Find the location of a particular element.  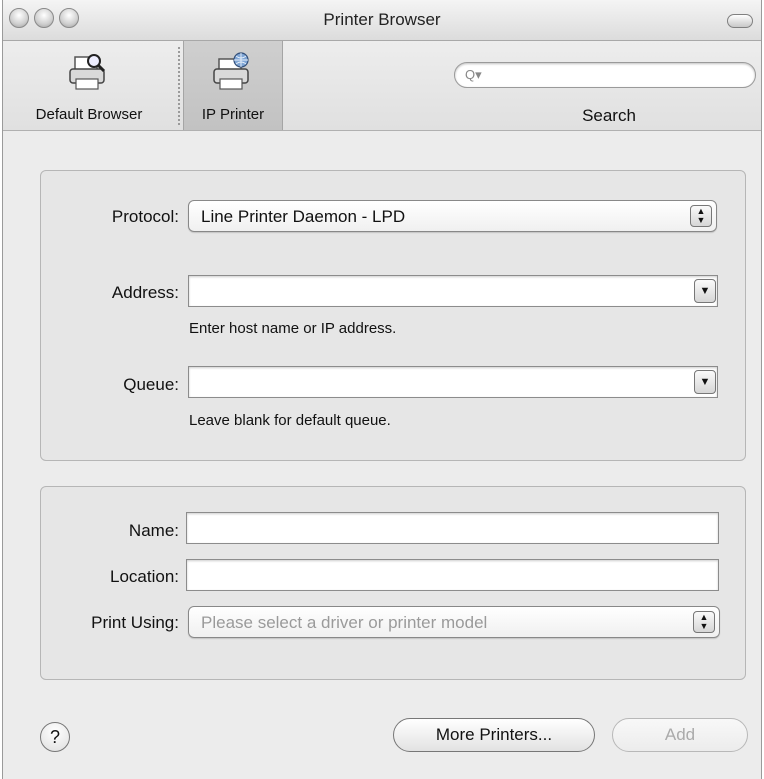

toolbar: Default Browser IP Printer Q▾ Search is located at coordinates (382, 86).